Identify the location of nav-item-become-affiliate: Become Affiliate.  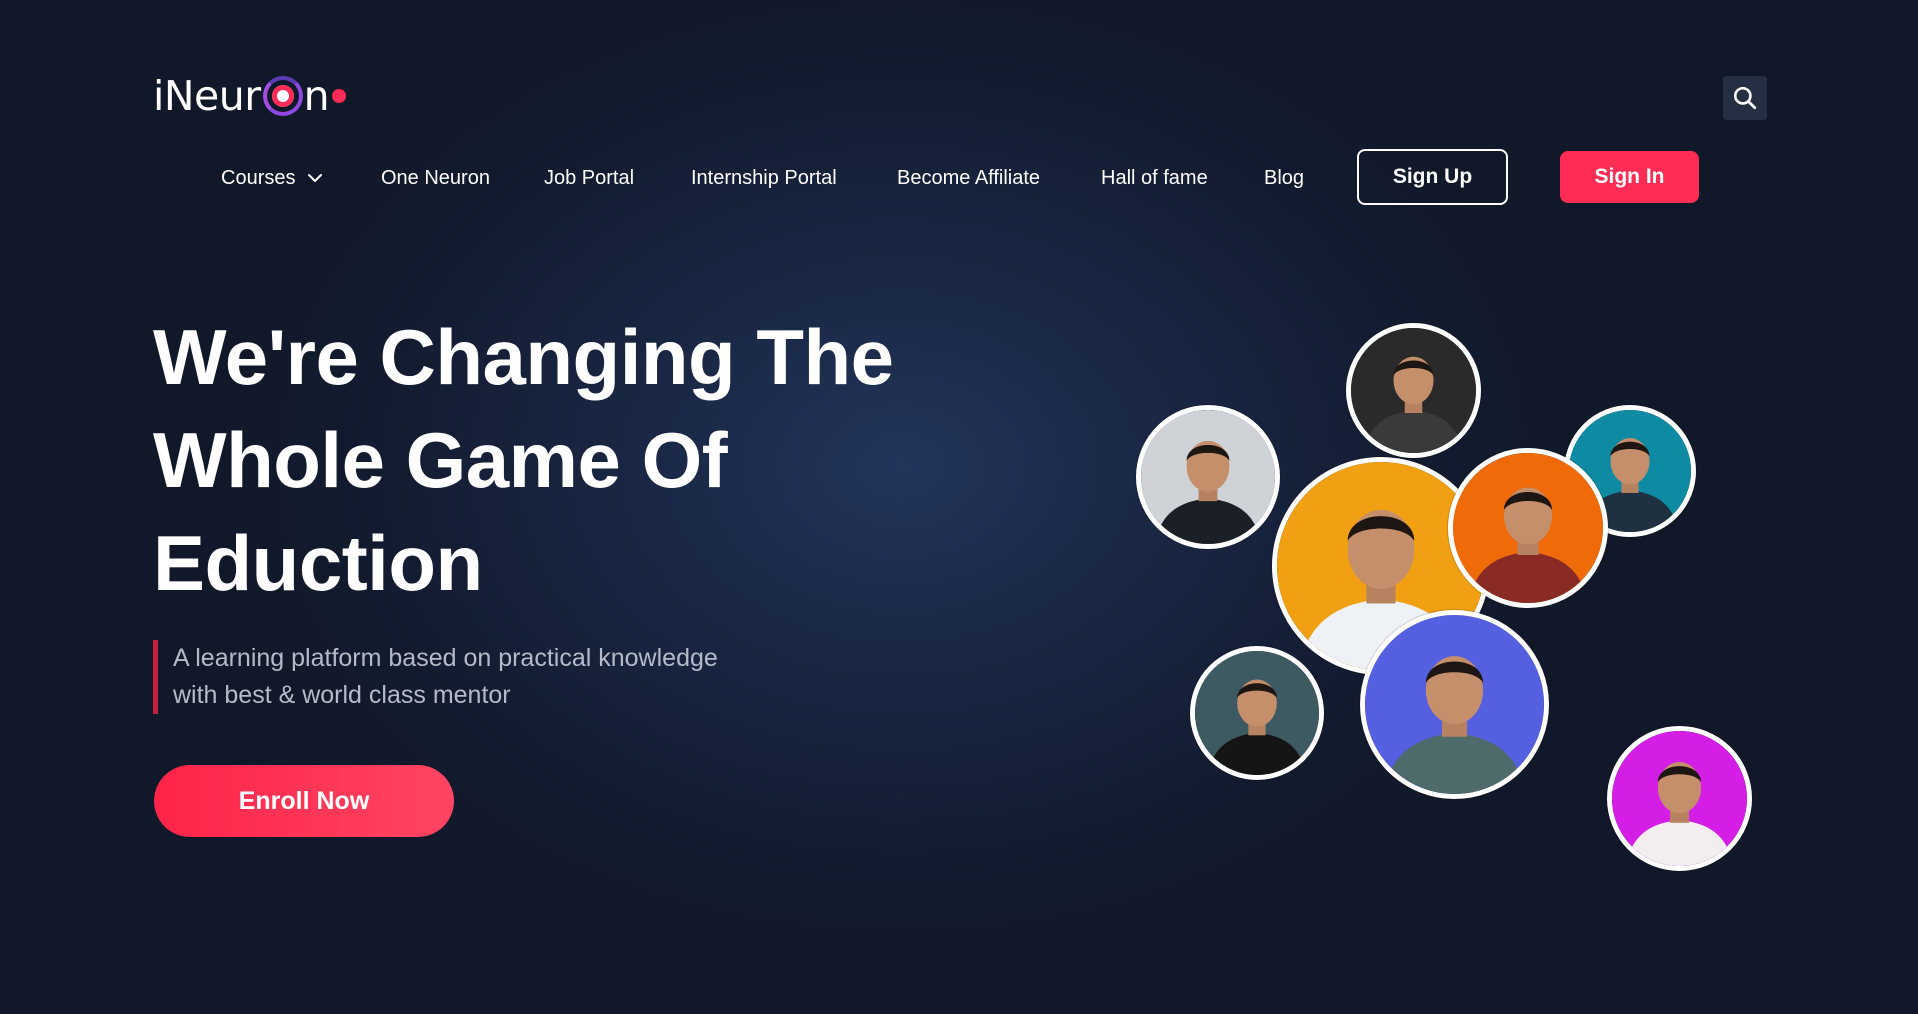
(968, 178).